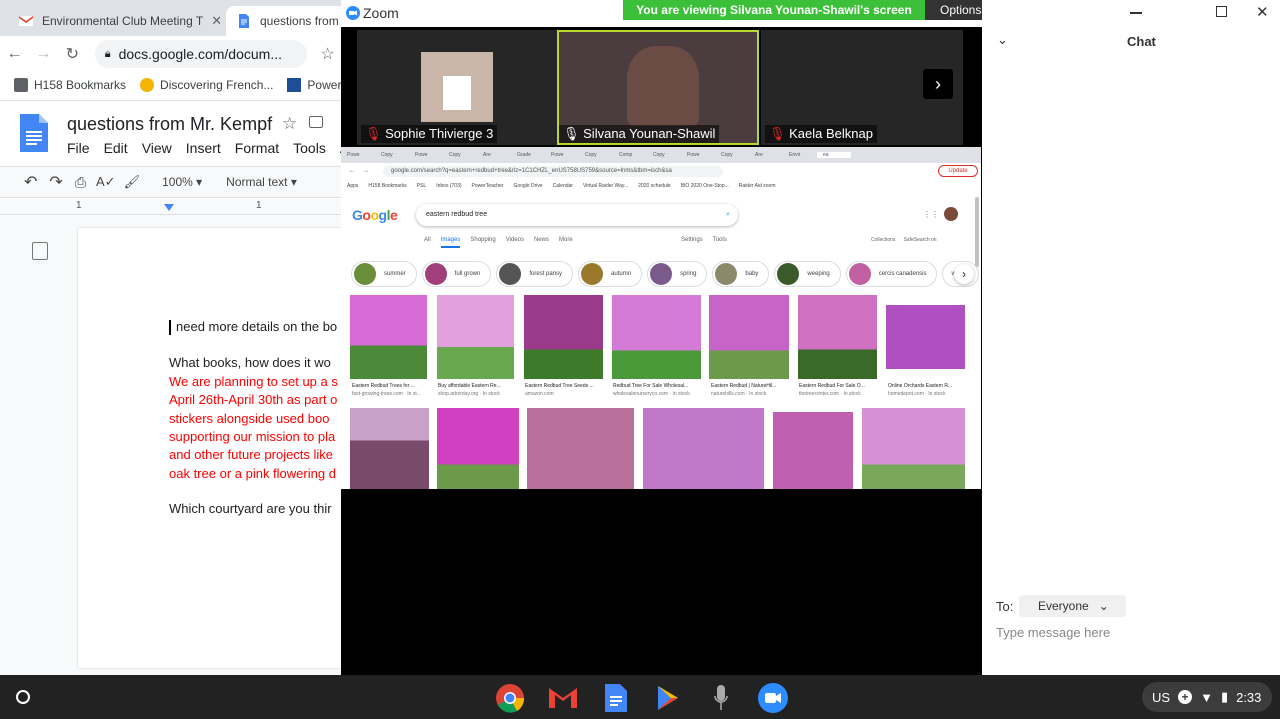 The width and height of the screenshot is (1280, 719). What do you see at coordinates (1136, 13) in the screenshot?
I see `minimize-icon` at bounding box center [1136, 13].